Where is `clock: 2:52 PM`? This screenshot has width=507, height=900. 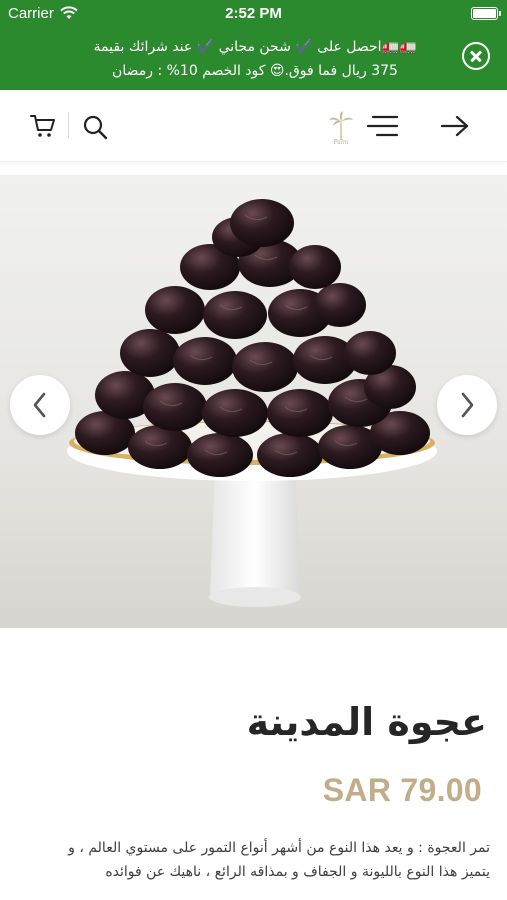 clock: 2:52 PM is located at coordinates (253, 13).